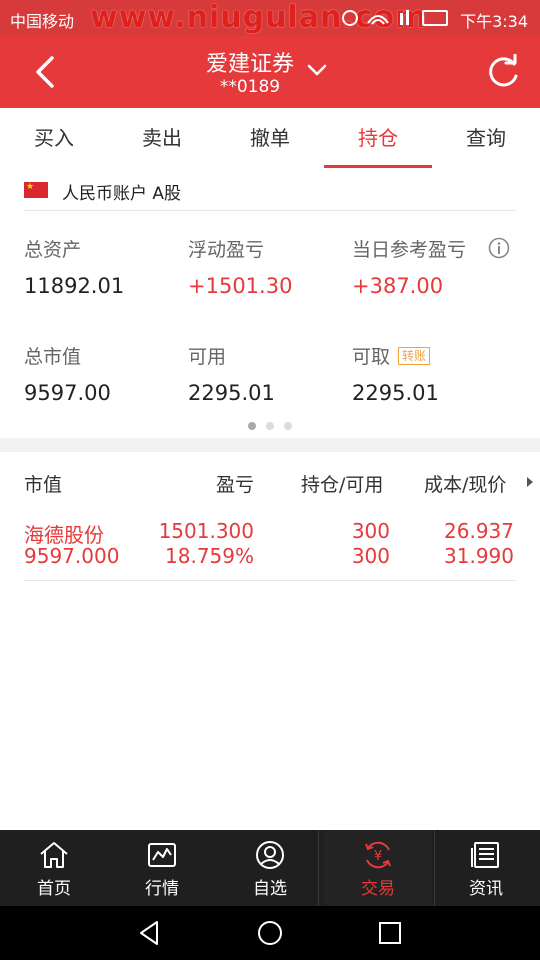 This screenshot has width=540, height=960. Describe the element at coordinates (162, 138) in the screenshot. I see `tab-sell: 卖出` at that location.